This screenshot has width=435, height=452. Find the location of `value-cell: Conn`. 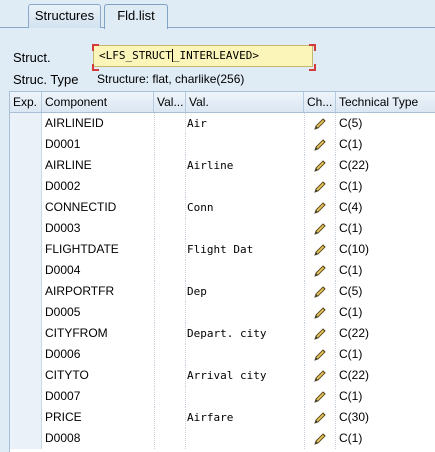

value-cell: Conn is located at coordinates (200, 207).